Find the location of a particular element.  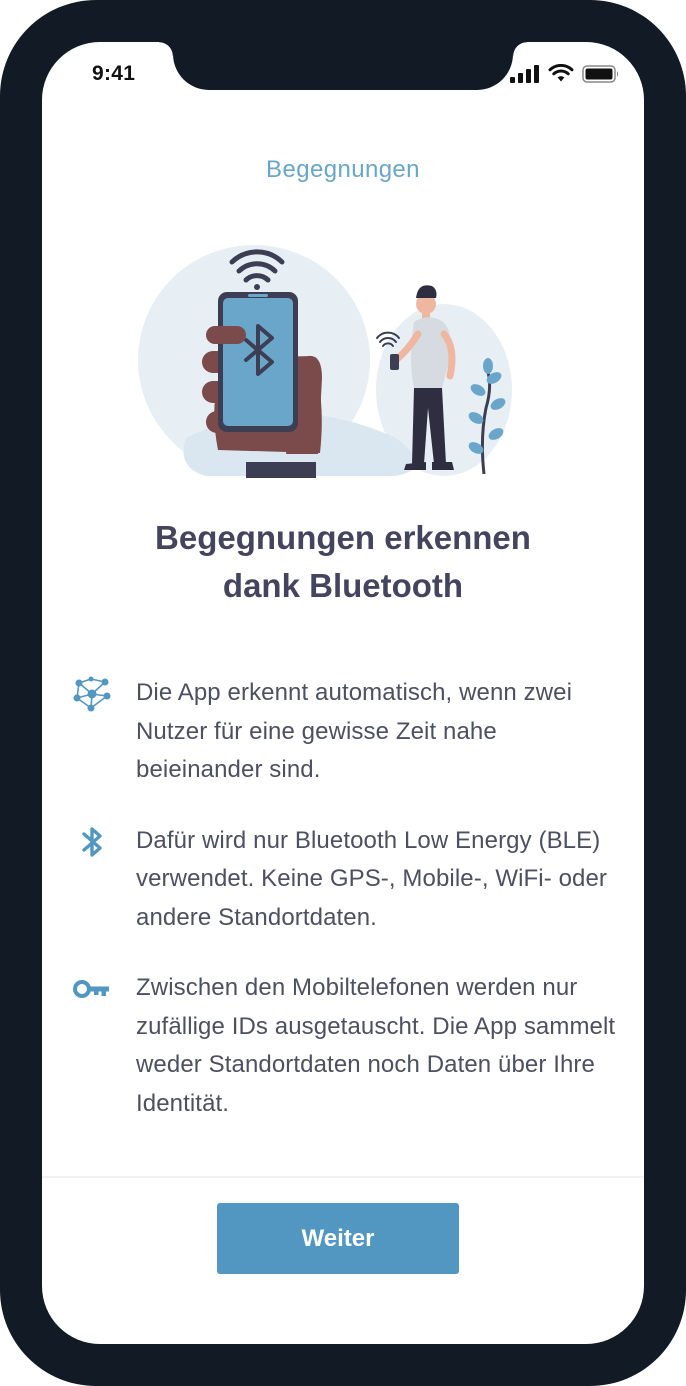

cellular-signal-icon is located at coordinates (524, 73).